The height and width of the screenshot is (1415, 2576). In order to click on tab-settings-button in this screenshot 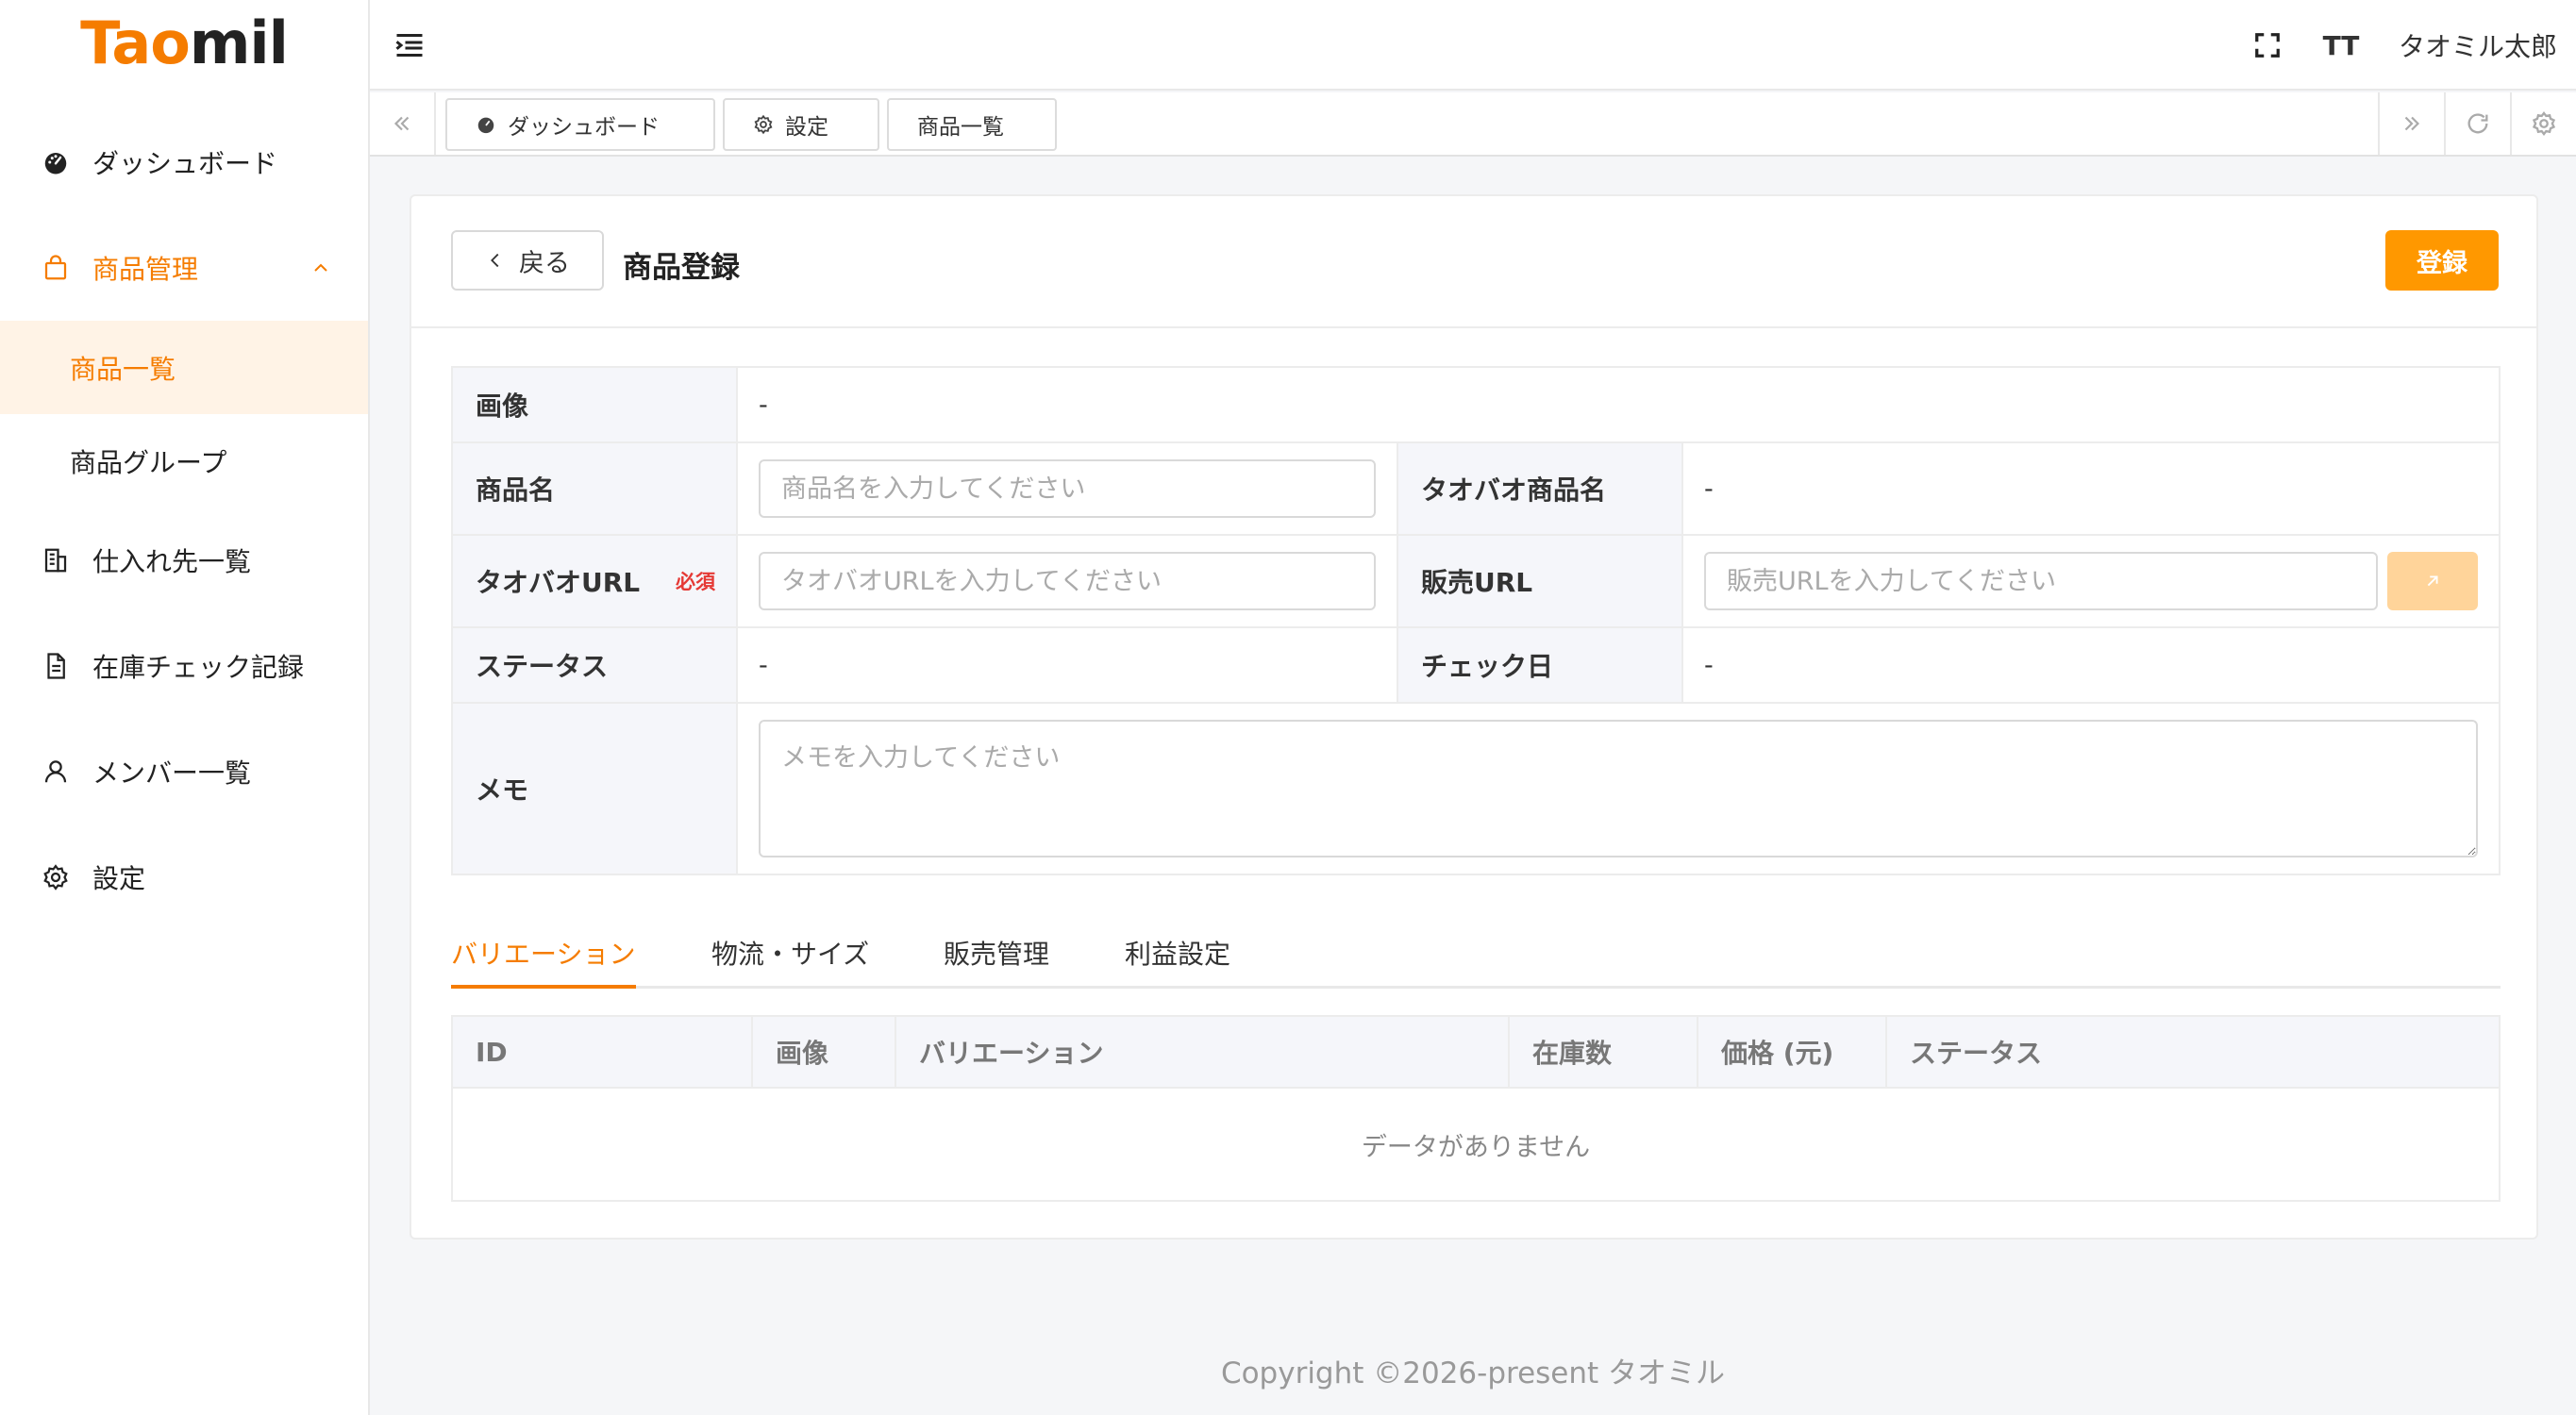, I will do `click(2543, 124)`.